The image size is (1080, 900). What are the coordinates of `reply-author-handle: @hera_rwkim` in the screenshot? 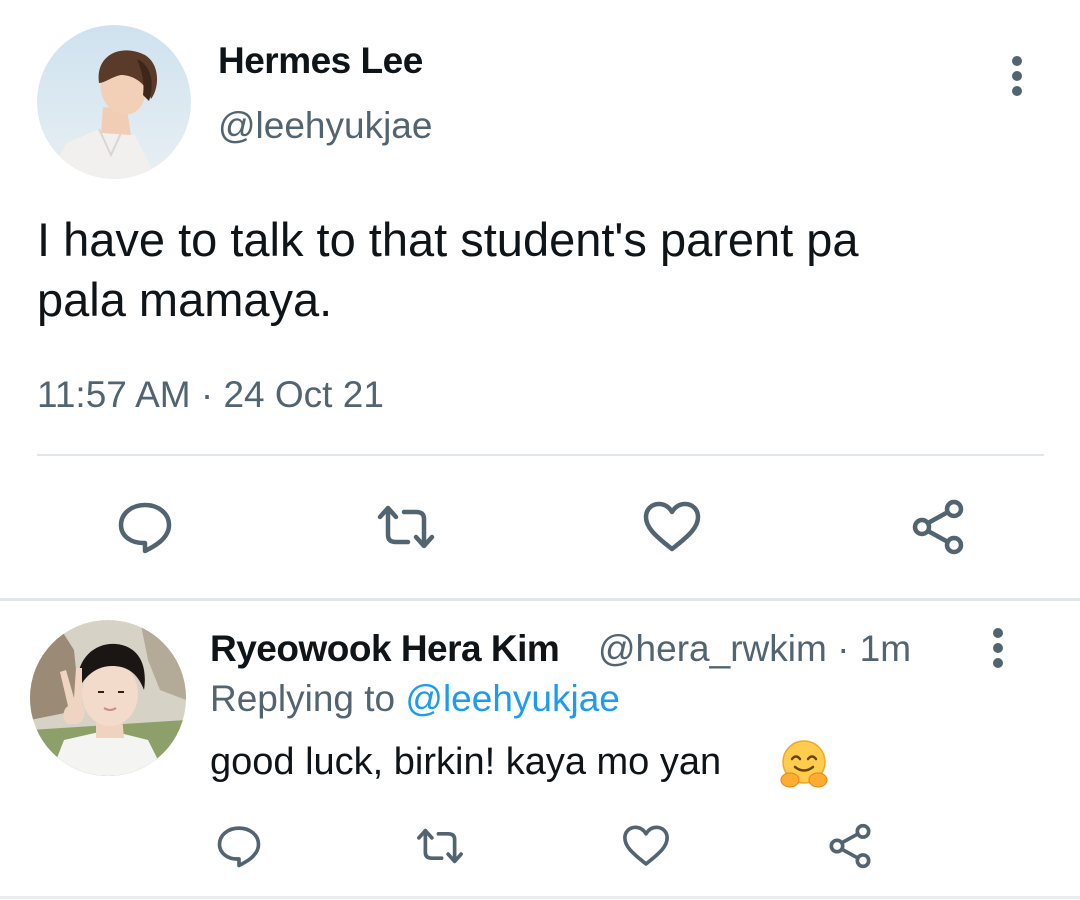 It's located at (712, 648).